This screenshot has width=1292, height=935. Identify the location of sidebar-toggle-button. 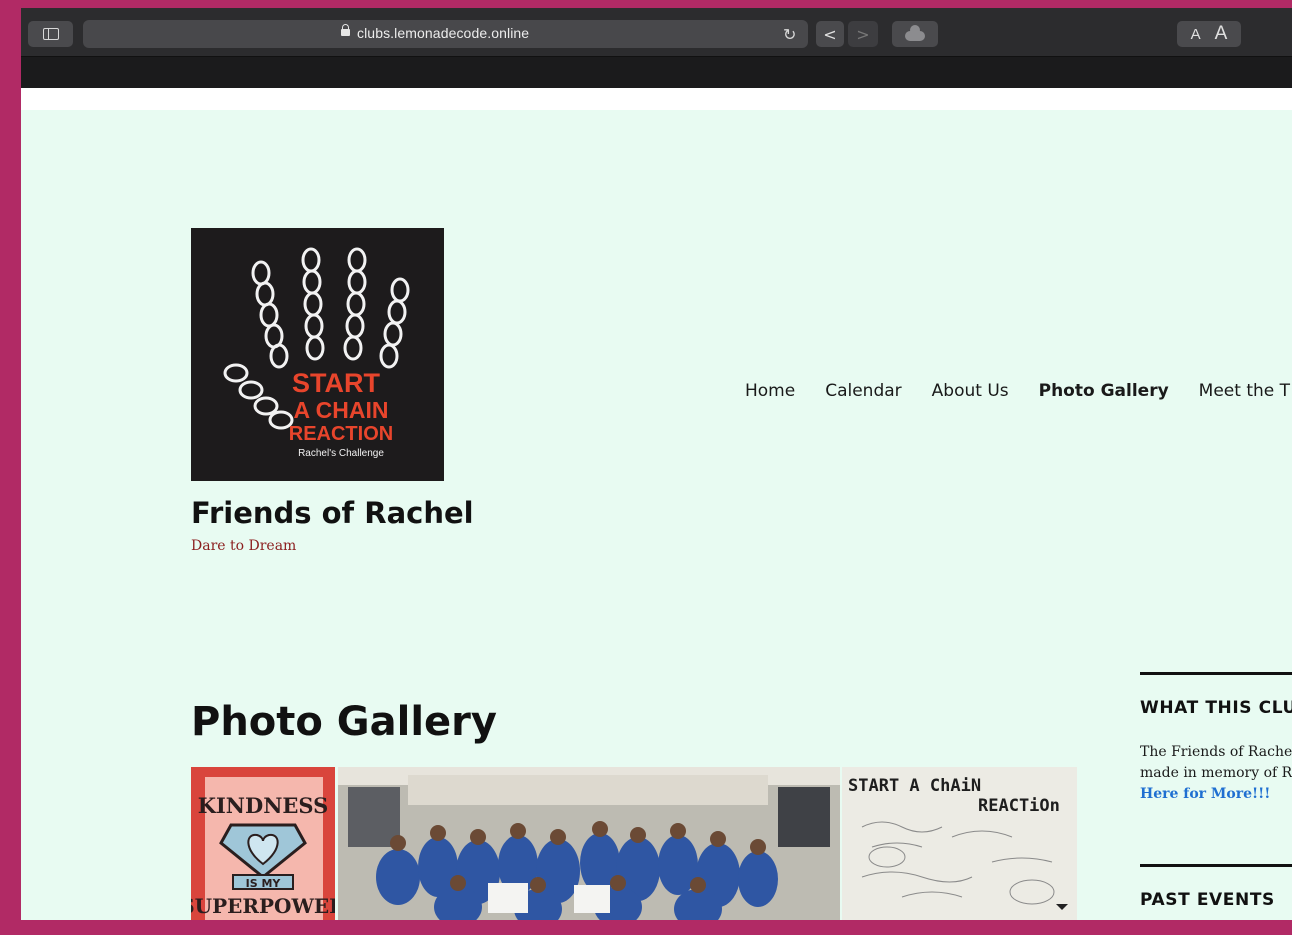
(50, 34).